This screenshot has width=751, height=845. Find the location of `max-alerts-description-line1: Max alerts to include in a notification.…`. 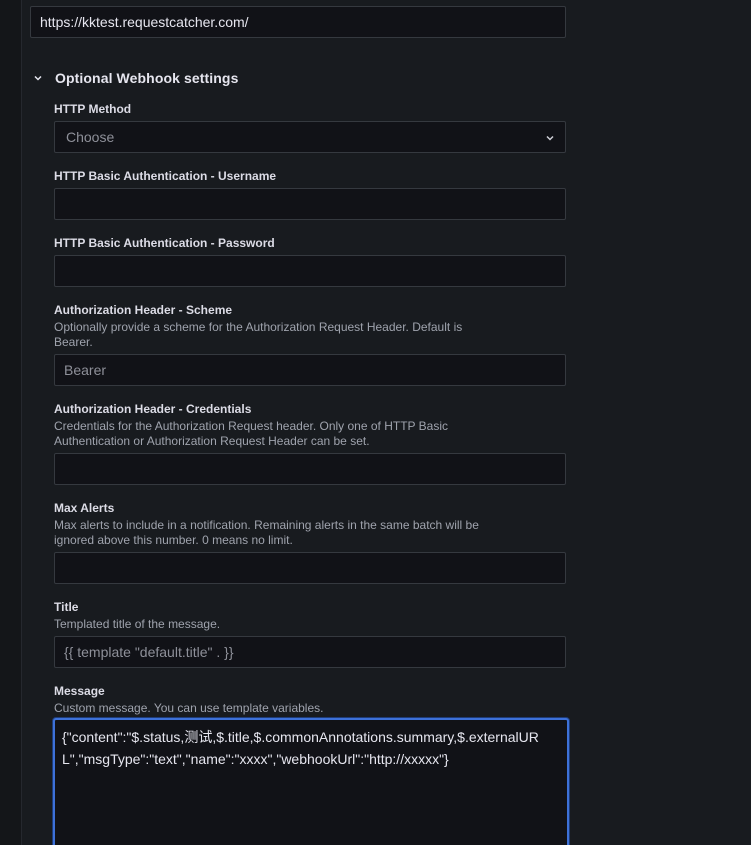

max-alerts-description-line1: Max alerts to include in a notification.… is located at coordinates (266, 525).